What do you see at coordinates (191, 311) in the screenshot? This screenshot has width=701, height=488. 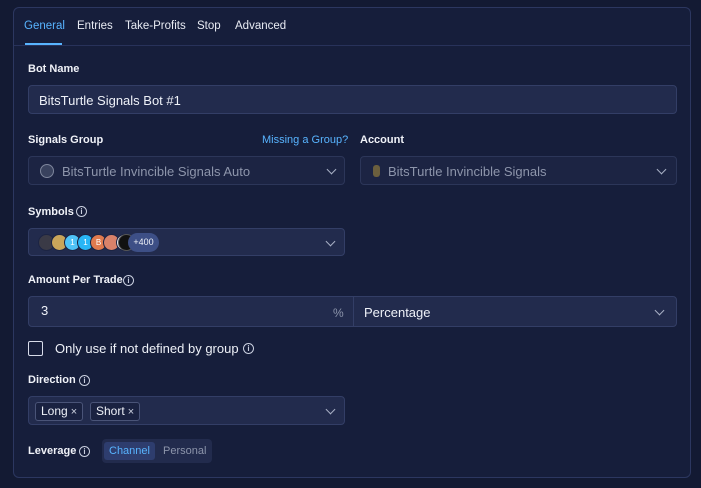 I see `amount-input: 3 %` at bounding box center [191, 311].